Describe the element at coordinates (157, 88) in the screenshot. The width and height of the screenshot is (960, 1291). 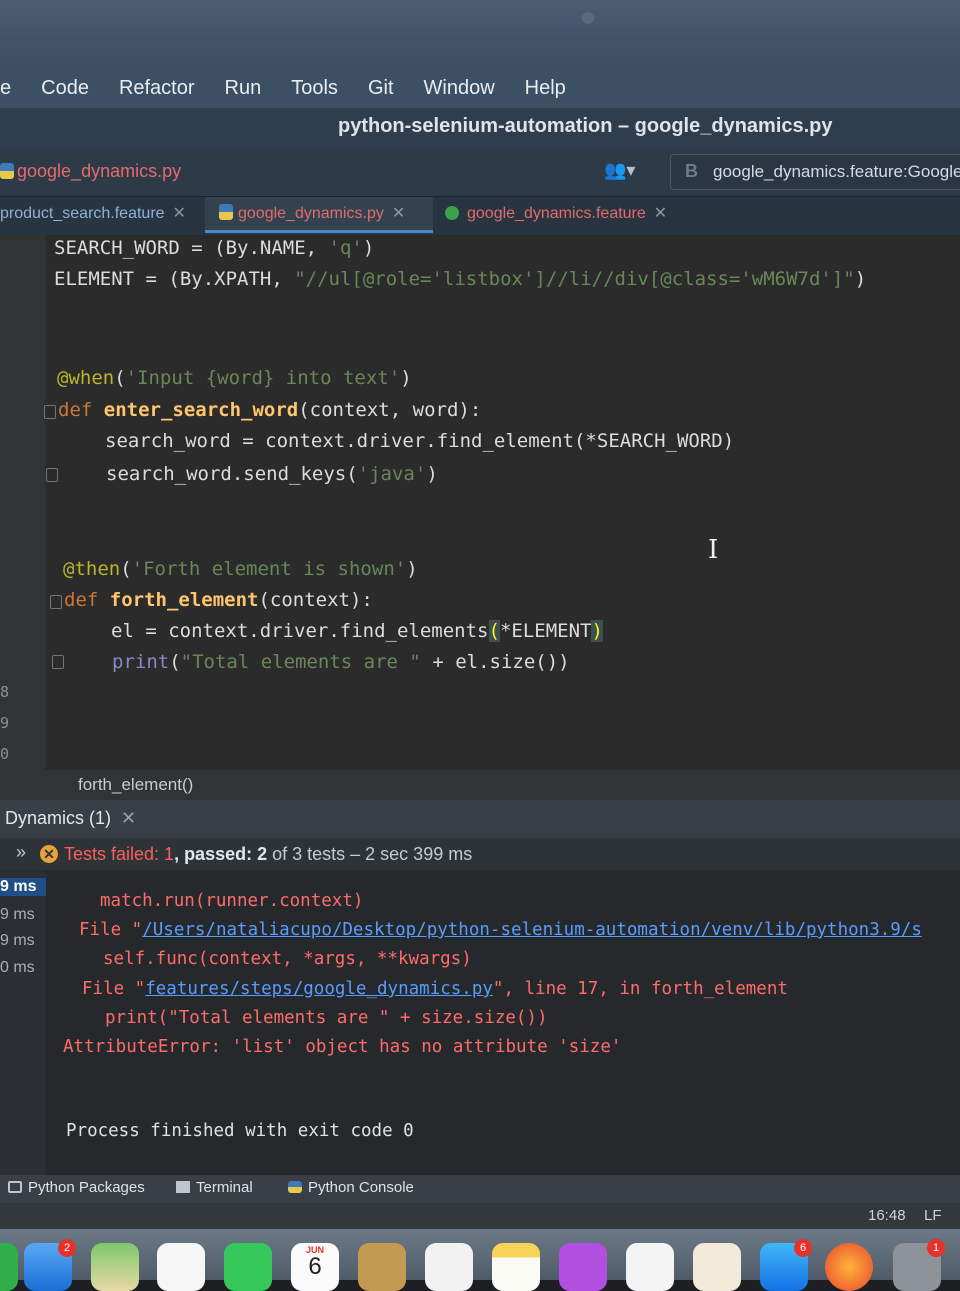
I see `menu-refactor: Refactor` at that location.